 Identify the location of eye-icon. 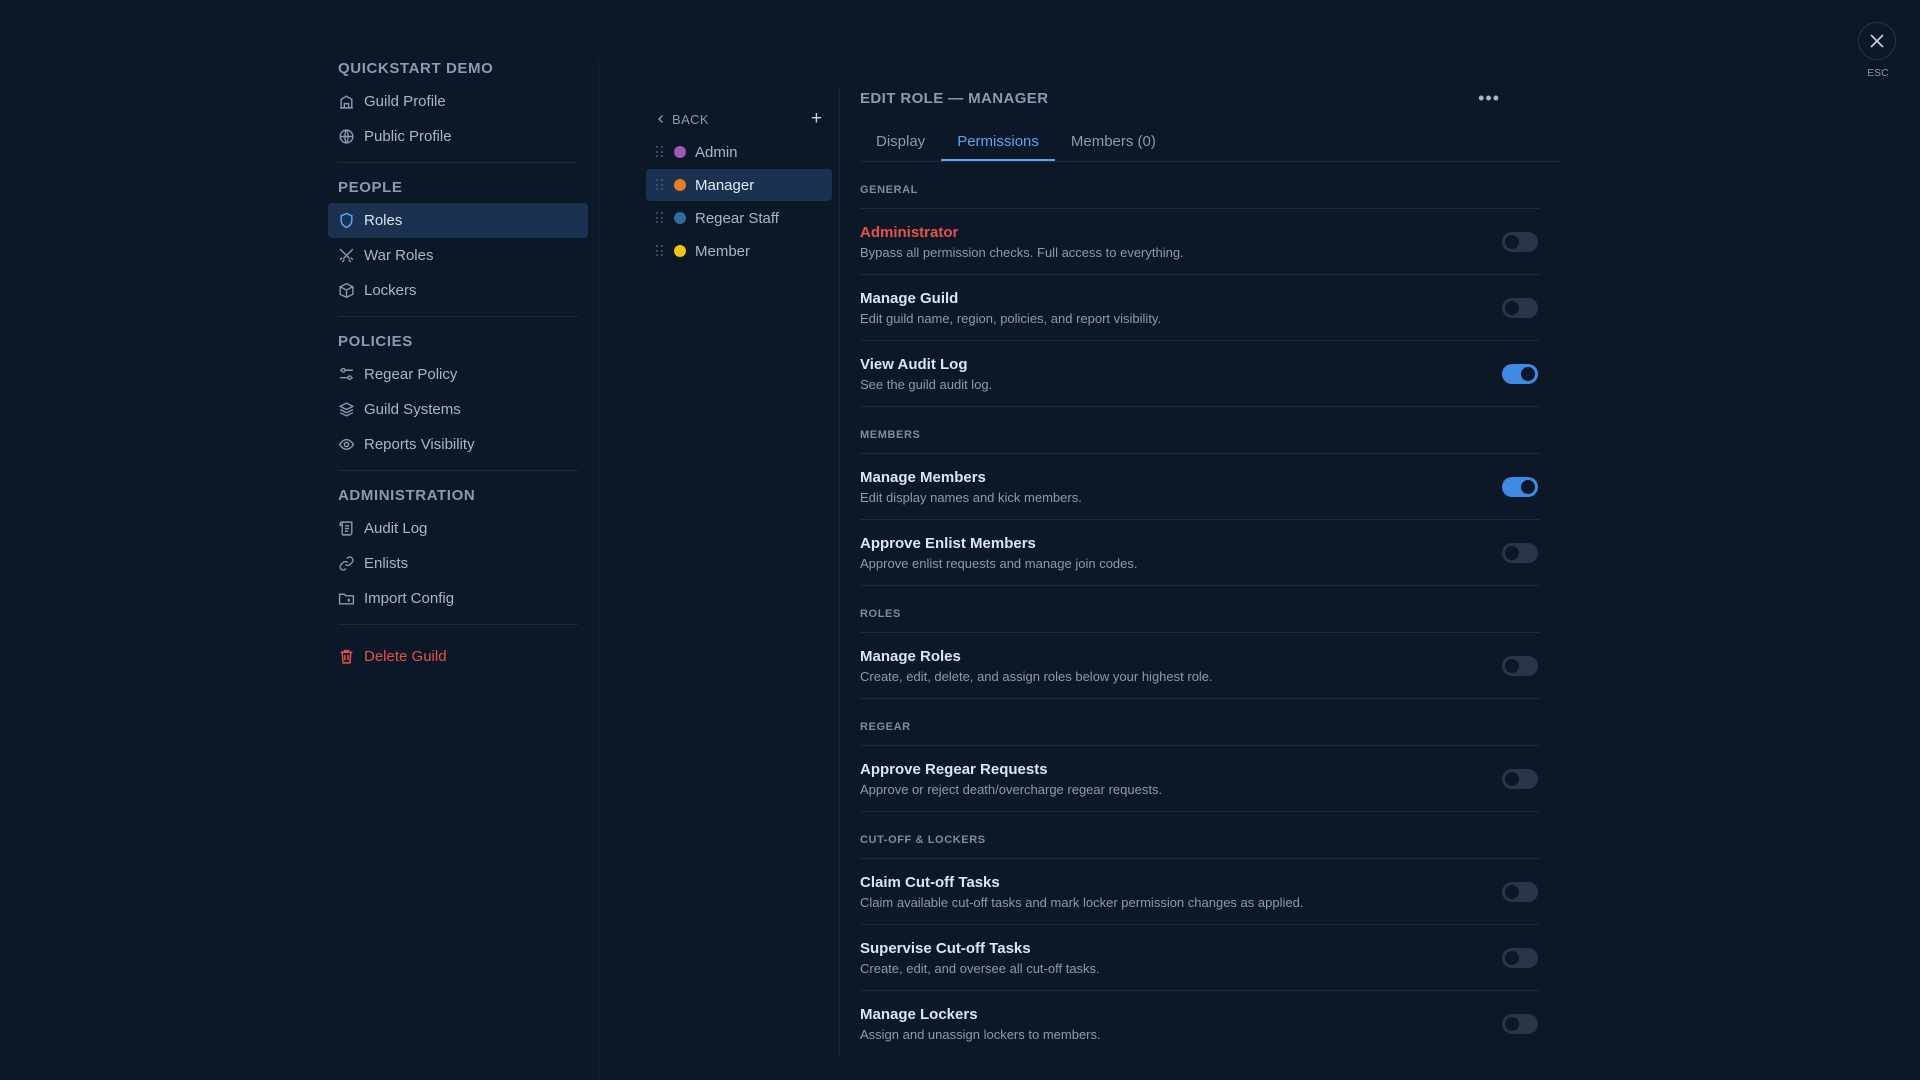
(346, 444).